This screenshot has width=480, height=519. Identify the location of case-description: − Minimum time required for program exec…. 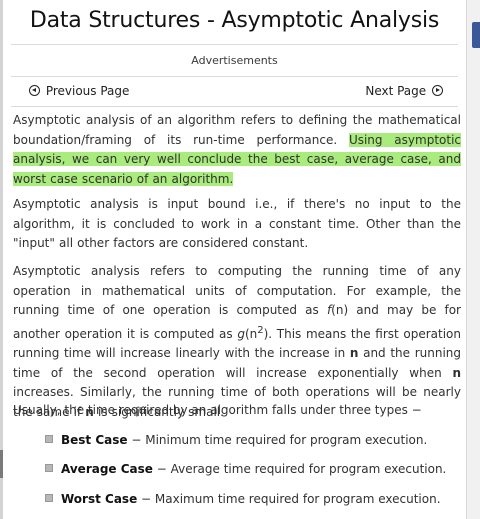
(277, 440).